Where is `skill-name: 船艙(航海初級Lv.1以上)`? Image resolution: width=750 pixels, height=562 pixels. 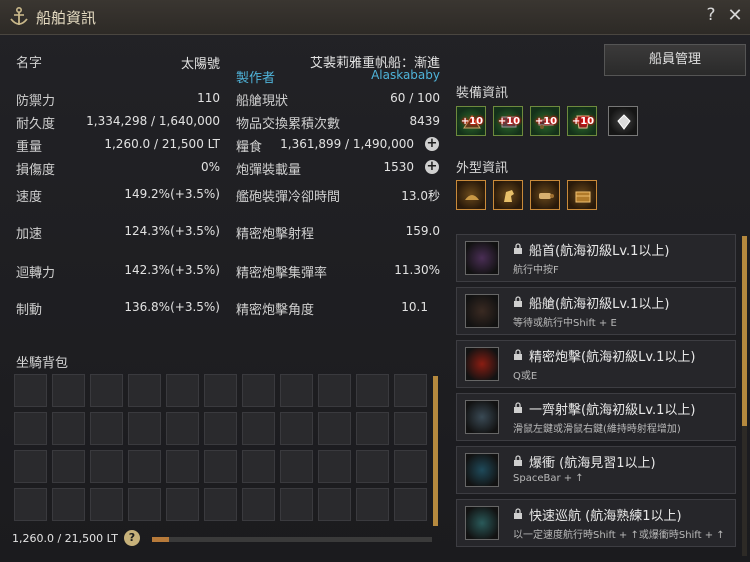
skill-name: 船艙(航海初級Lv.1以上) is located at coordinates (599, 304).